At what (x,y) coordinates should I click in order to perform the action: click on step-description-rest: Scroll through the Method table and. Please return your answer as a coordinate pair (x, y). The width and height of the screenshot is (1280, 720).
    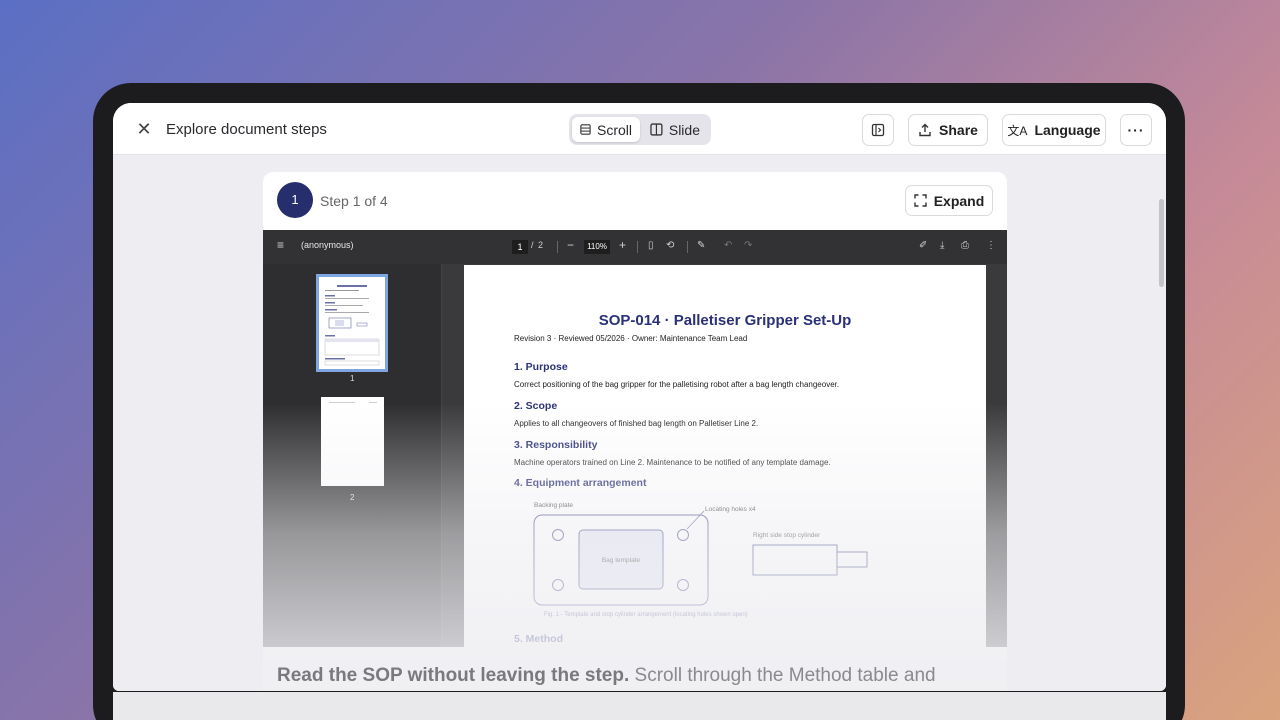
    Looking at the image, I should click on (782, 675).